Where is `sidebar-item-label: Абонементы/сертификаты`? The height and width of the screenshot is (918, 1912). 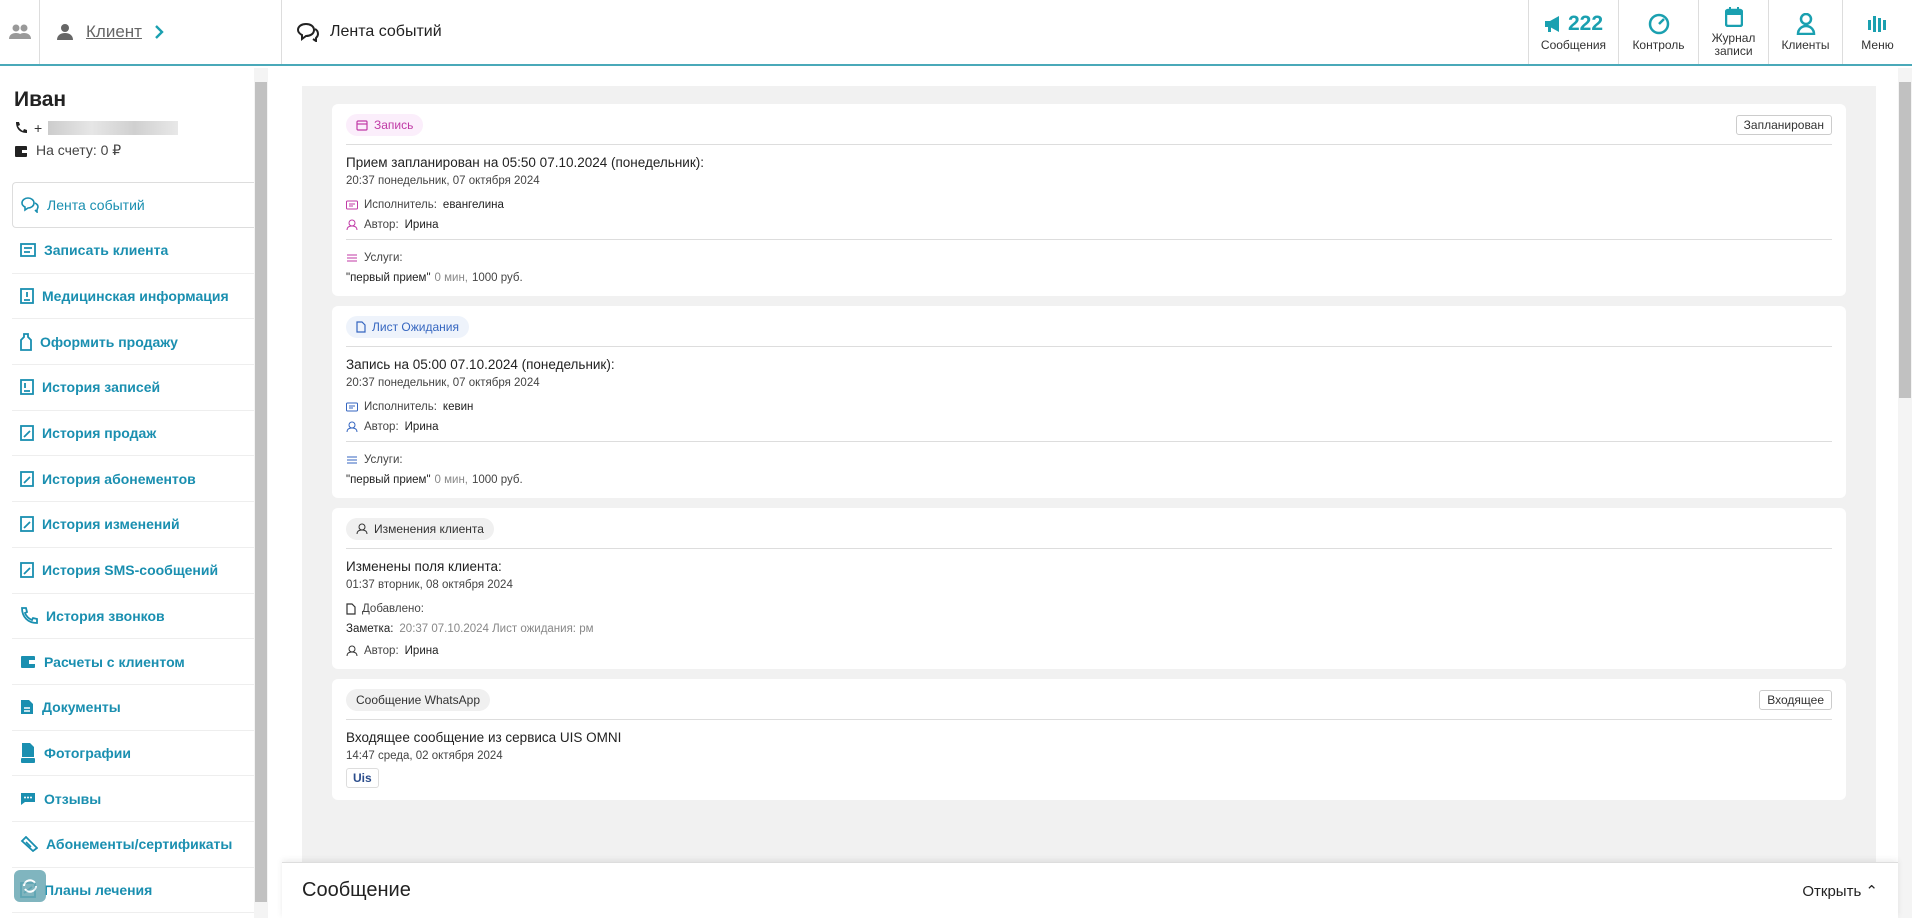 sidebar-item-label: Абонементы/сертификаты is located at coordinates (139, 844).